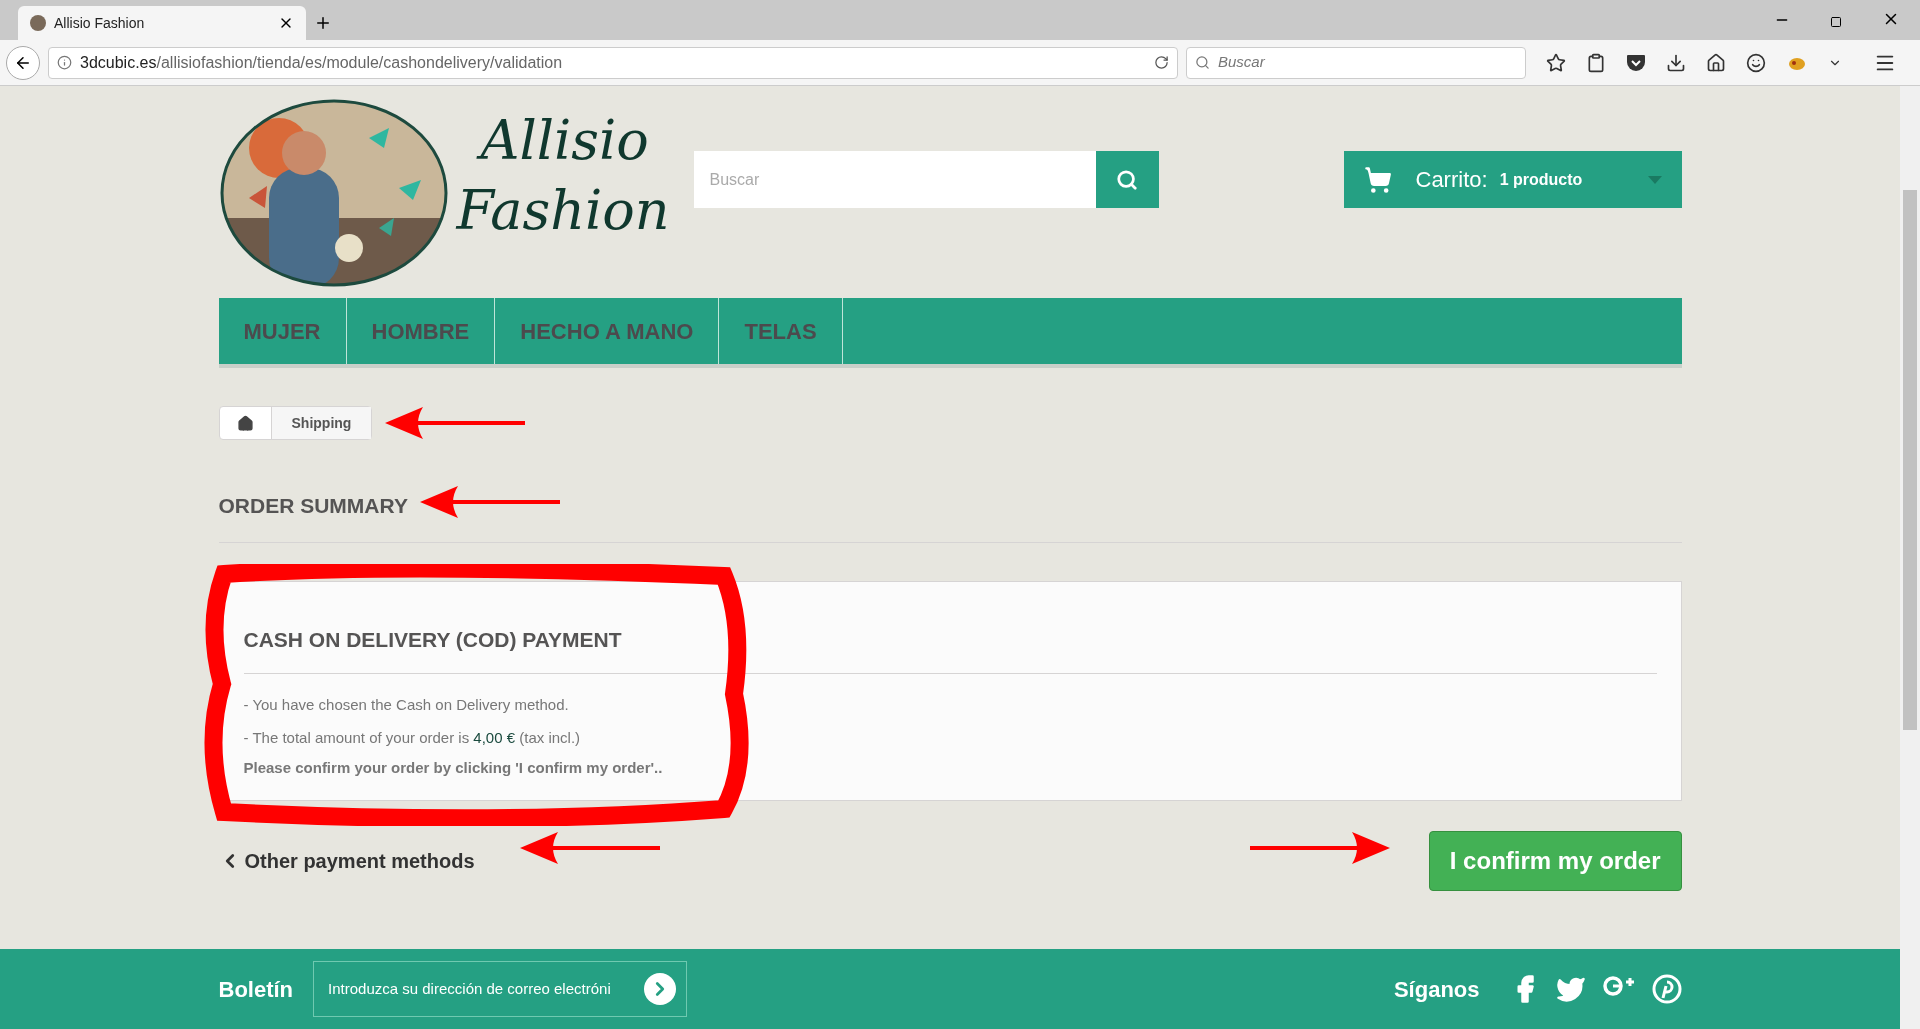 The image size is (1920, 1029). What do you see at coordinates (421, 331) in the screenshot?
I see `nav-item: HOMBRE` at bounding box center [421, 331].